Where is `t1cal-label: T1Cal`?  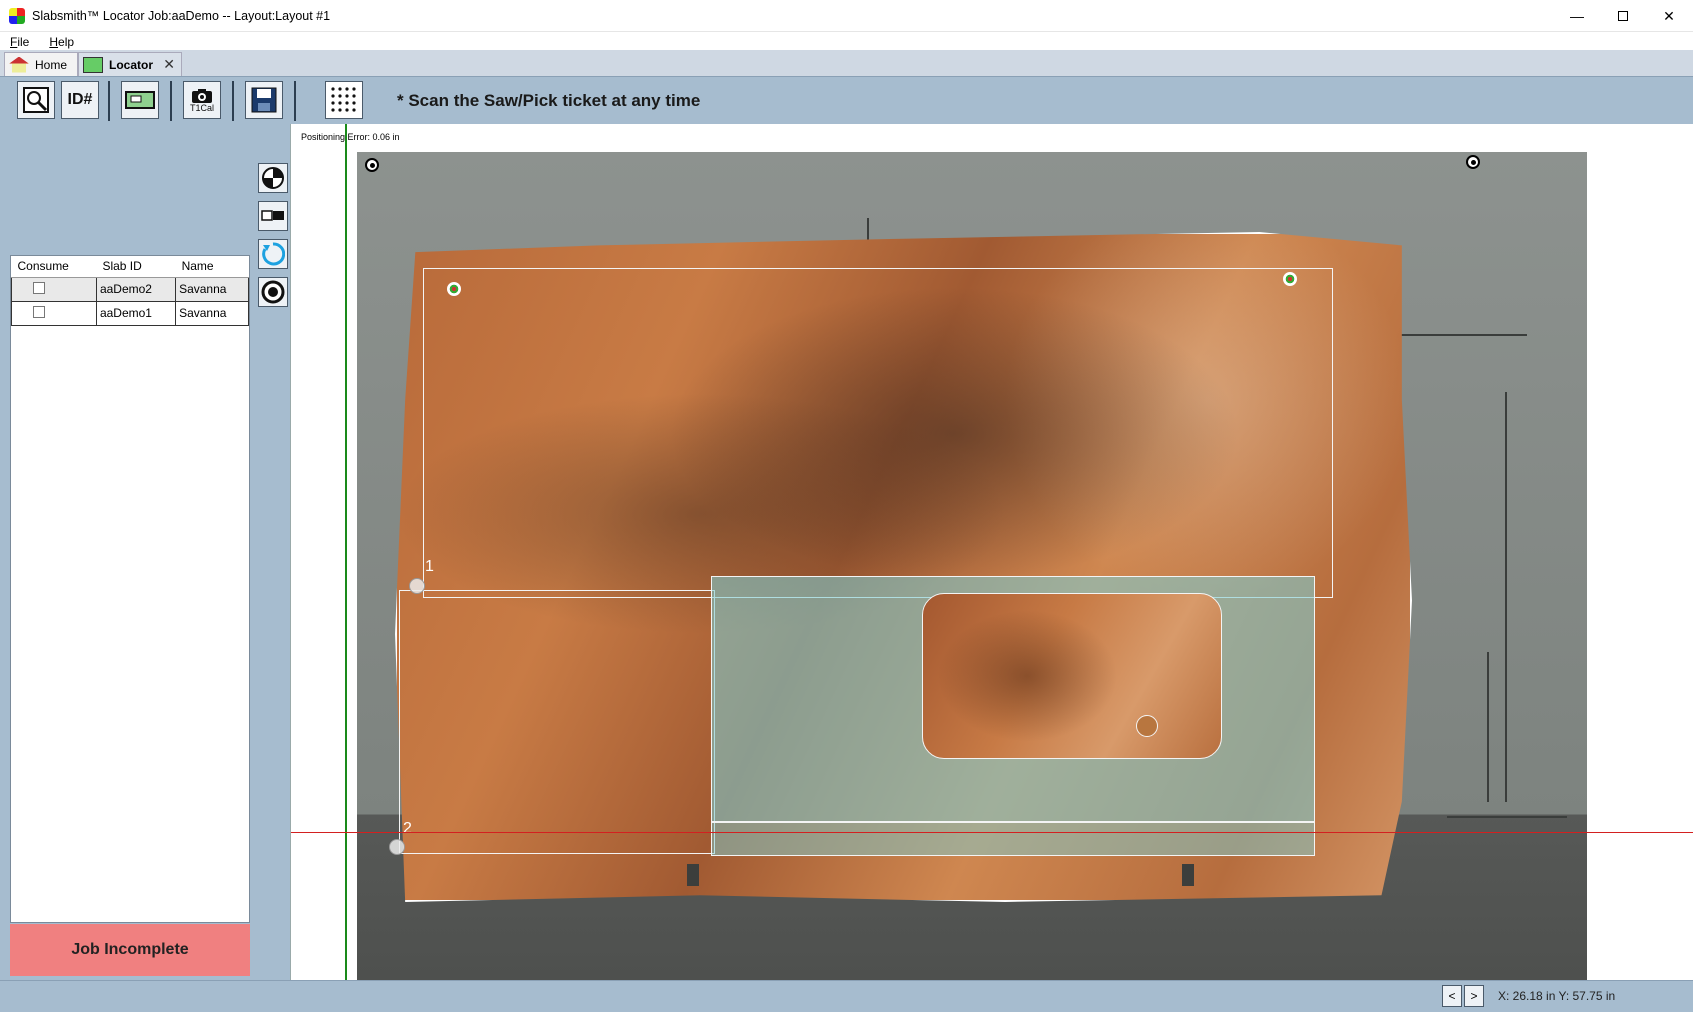 t1cal-label: T1Cal is located at coordinates (201, 107).